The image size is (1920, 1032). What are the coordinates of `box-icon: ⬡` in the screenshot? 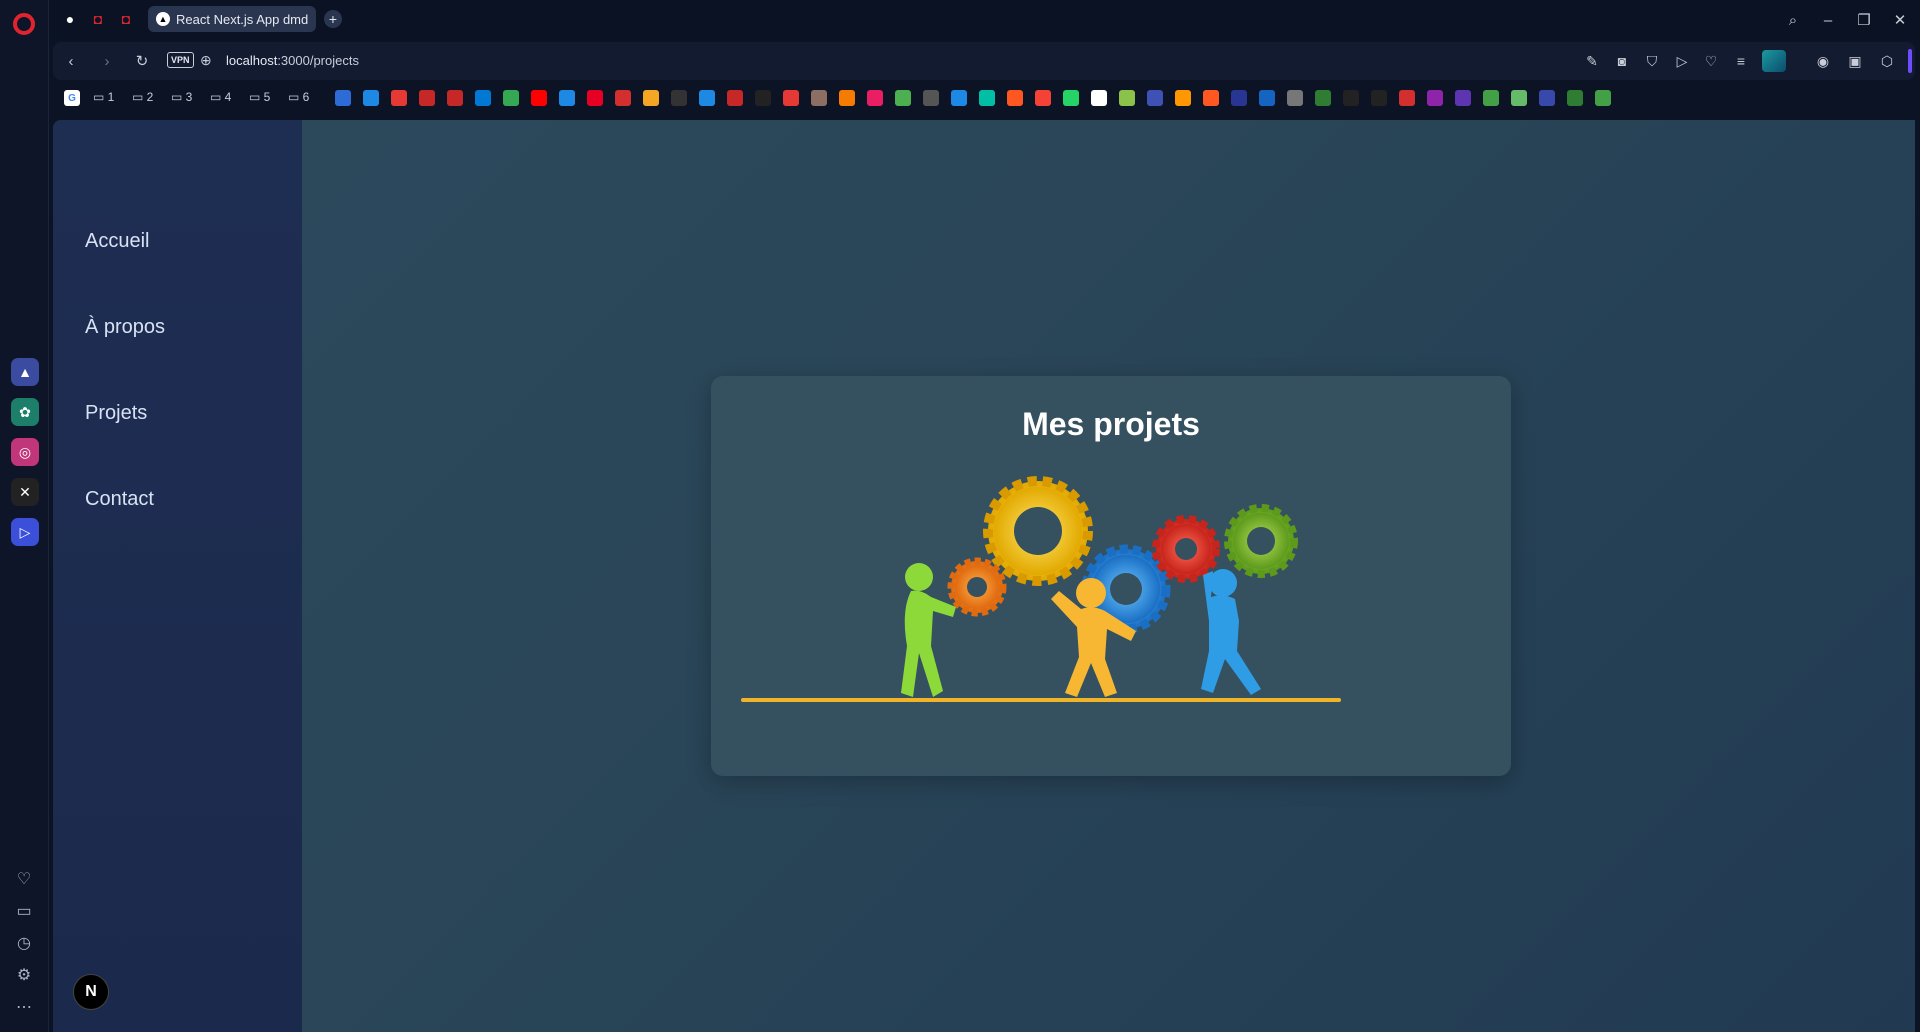 It's located at (1887, 61).